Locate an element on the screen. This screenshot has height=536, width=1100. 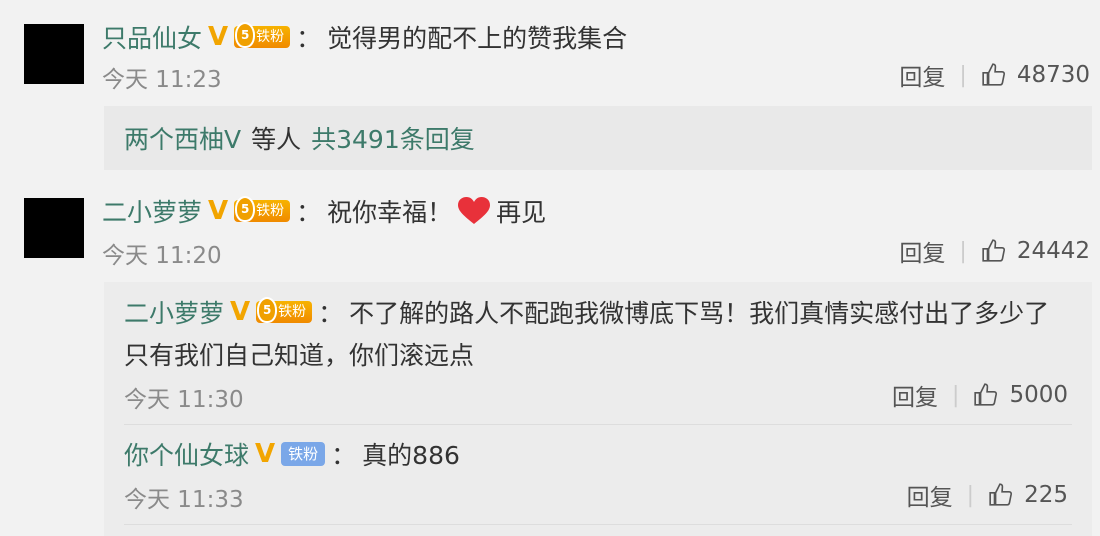
reply-actions: 回复 | 225 is located at coordinates (987, 495).